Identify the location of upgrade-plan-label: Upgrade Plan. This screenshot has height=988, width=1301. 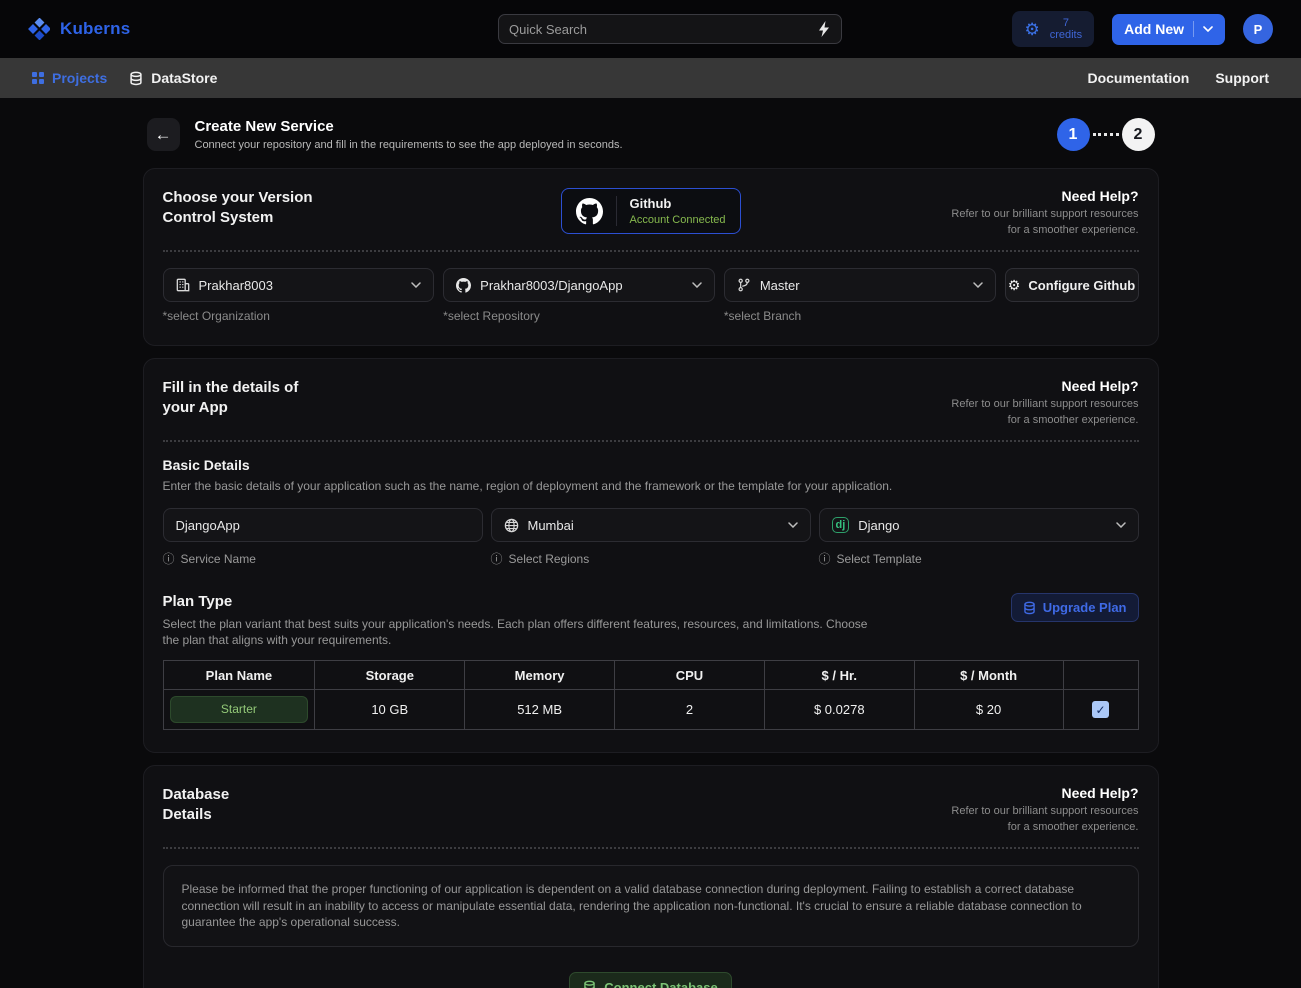
(1084, 607).